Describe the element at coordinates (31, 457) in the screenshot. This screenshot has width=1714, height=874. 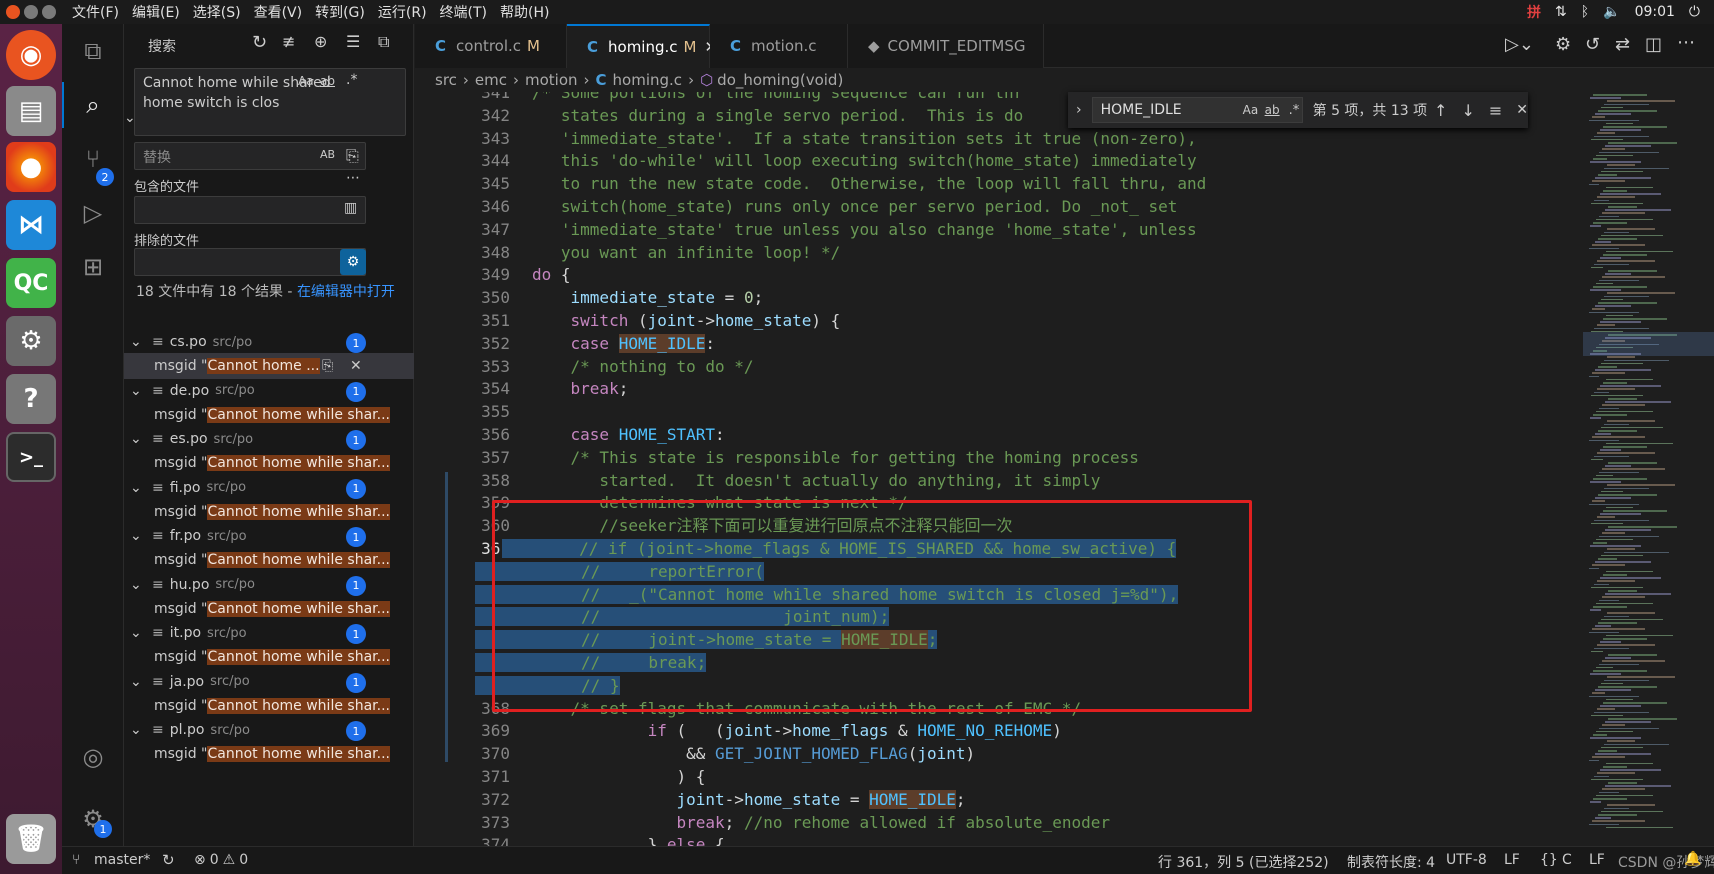
I see `terminal-icon: >_` at that location.